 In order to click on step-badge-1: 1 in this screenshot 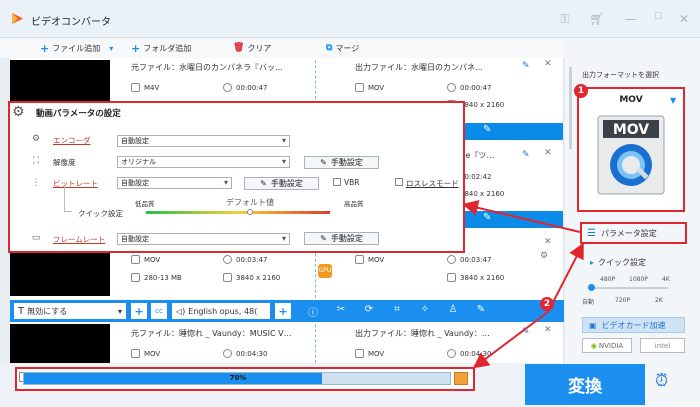, I will do `click(581, 91)`.